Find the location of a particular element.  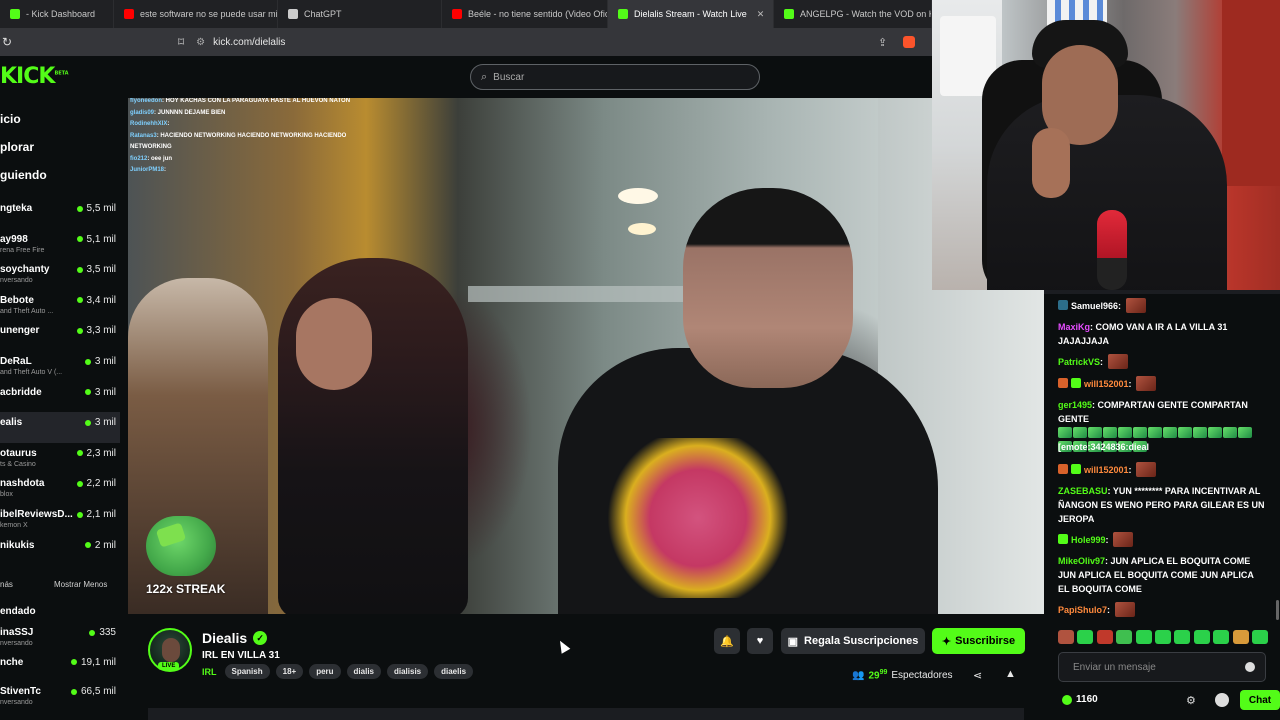

show-less-button: Mostrar Menos is located at coordinates (80, 584).